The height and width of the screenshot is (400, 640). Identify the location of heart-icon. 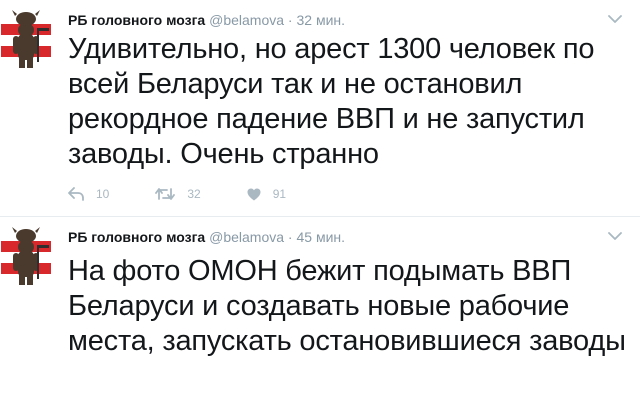
(254, 194).